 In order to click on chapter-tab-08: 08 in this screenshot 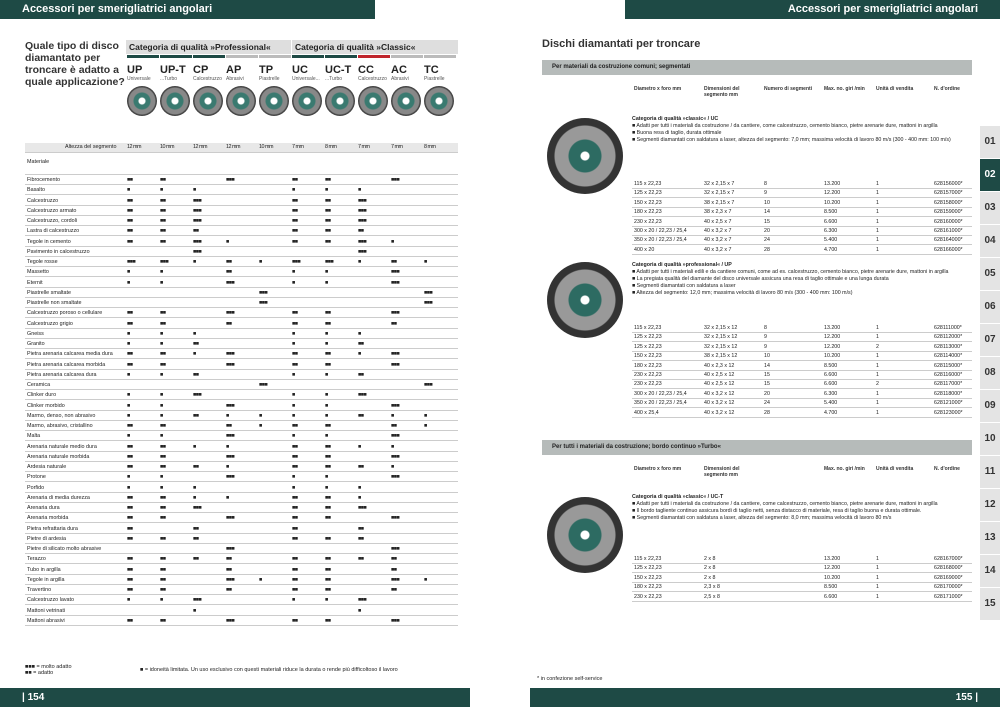, I will do `click(990, 373)`.